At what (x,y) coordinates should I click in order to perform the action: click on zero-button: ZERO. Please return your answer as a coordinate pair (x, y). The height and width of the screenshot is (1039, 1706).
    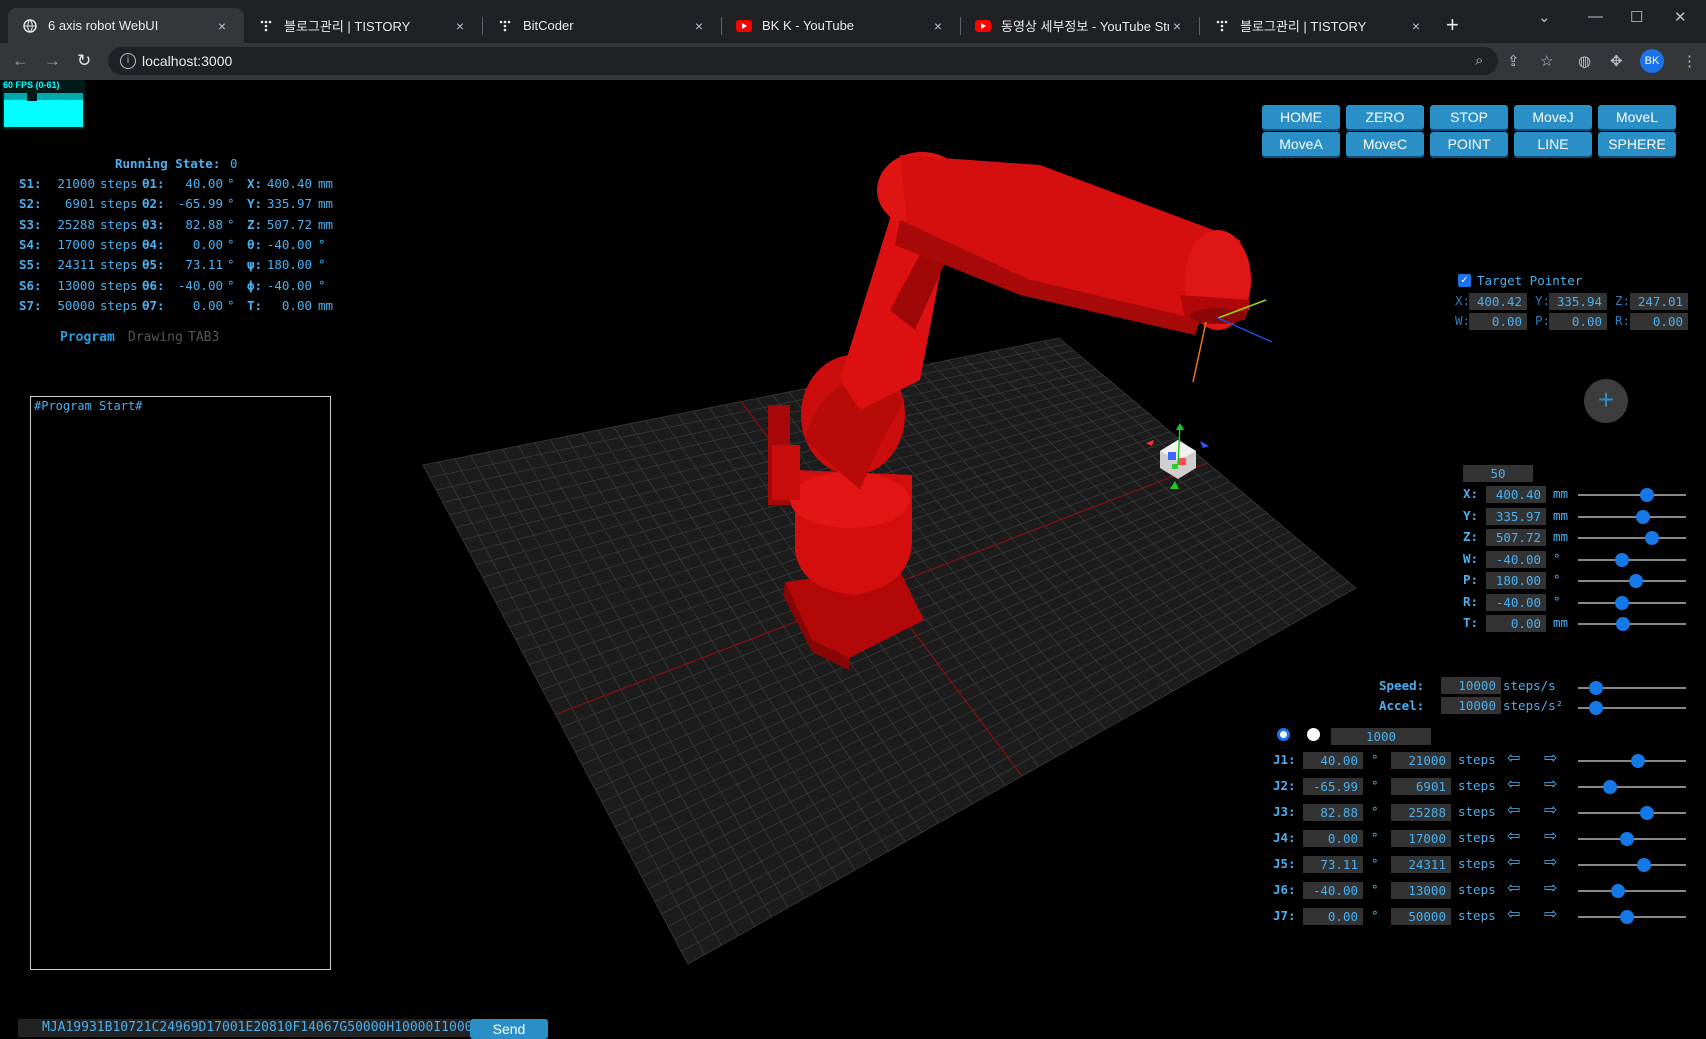
    Looking at the image, I should click on (1385, 117).